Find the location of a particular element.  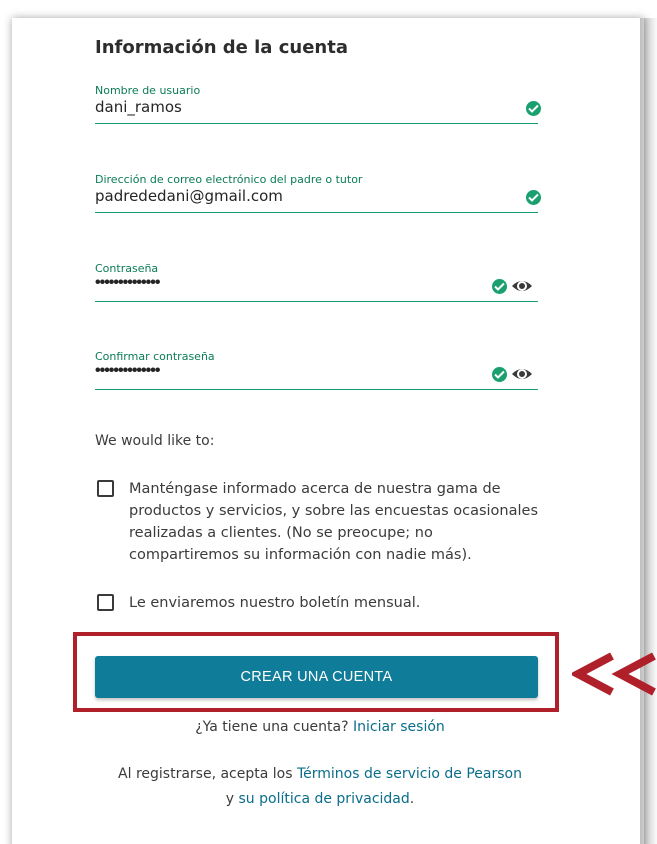

login-prompt: ¿Ya tiene una cuenta? Iniciar sesión is located at coordinates (320, 727).